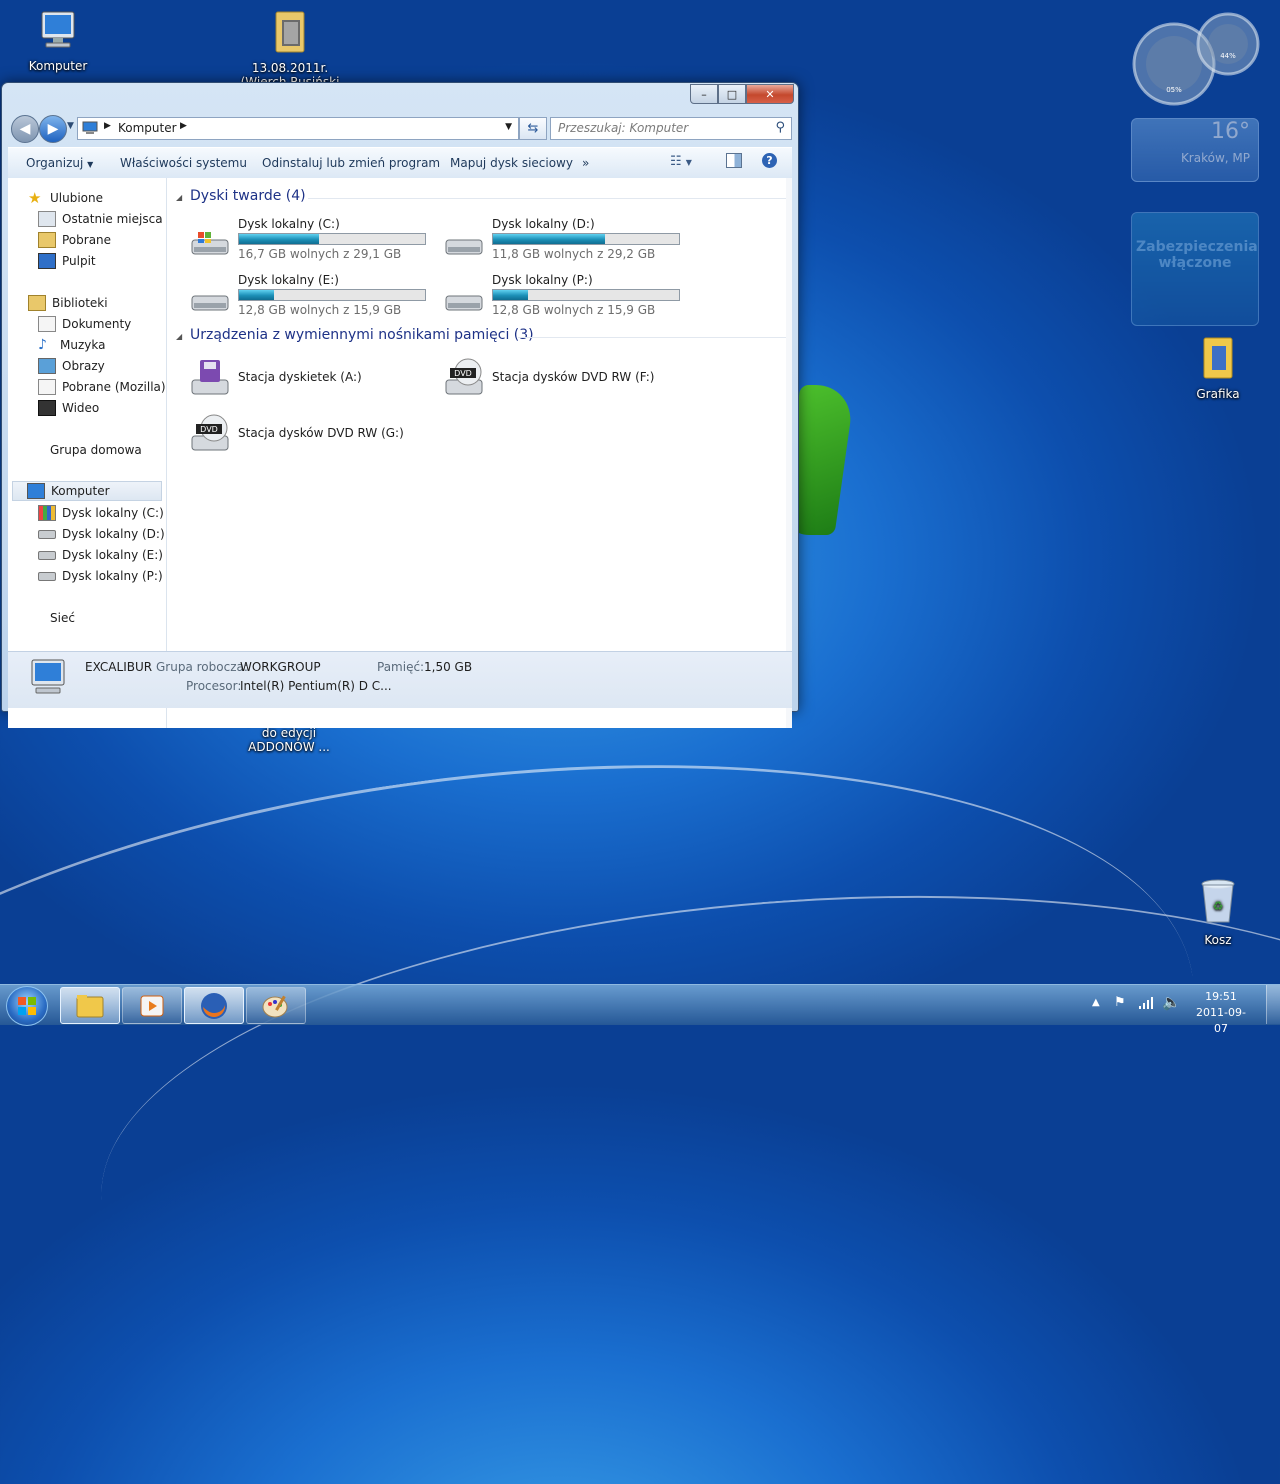 The image size is (1280, 1484). I want to click on meter-icon: 05% 44%, so click(1196, 59).